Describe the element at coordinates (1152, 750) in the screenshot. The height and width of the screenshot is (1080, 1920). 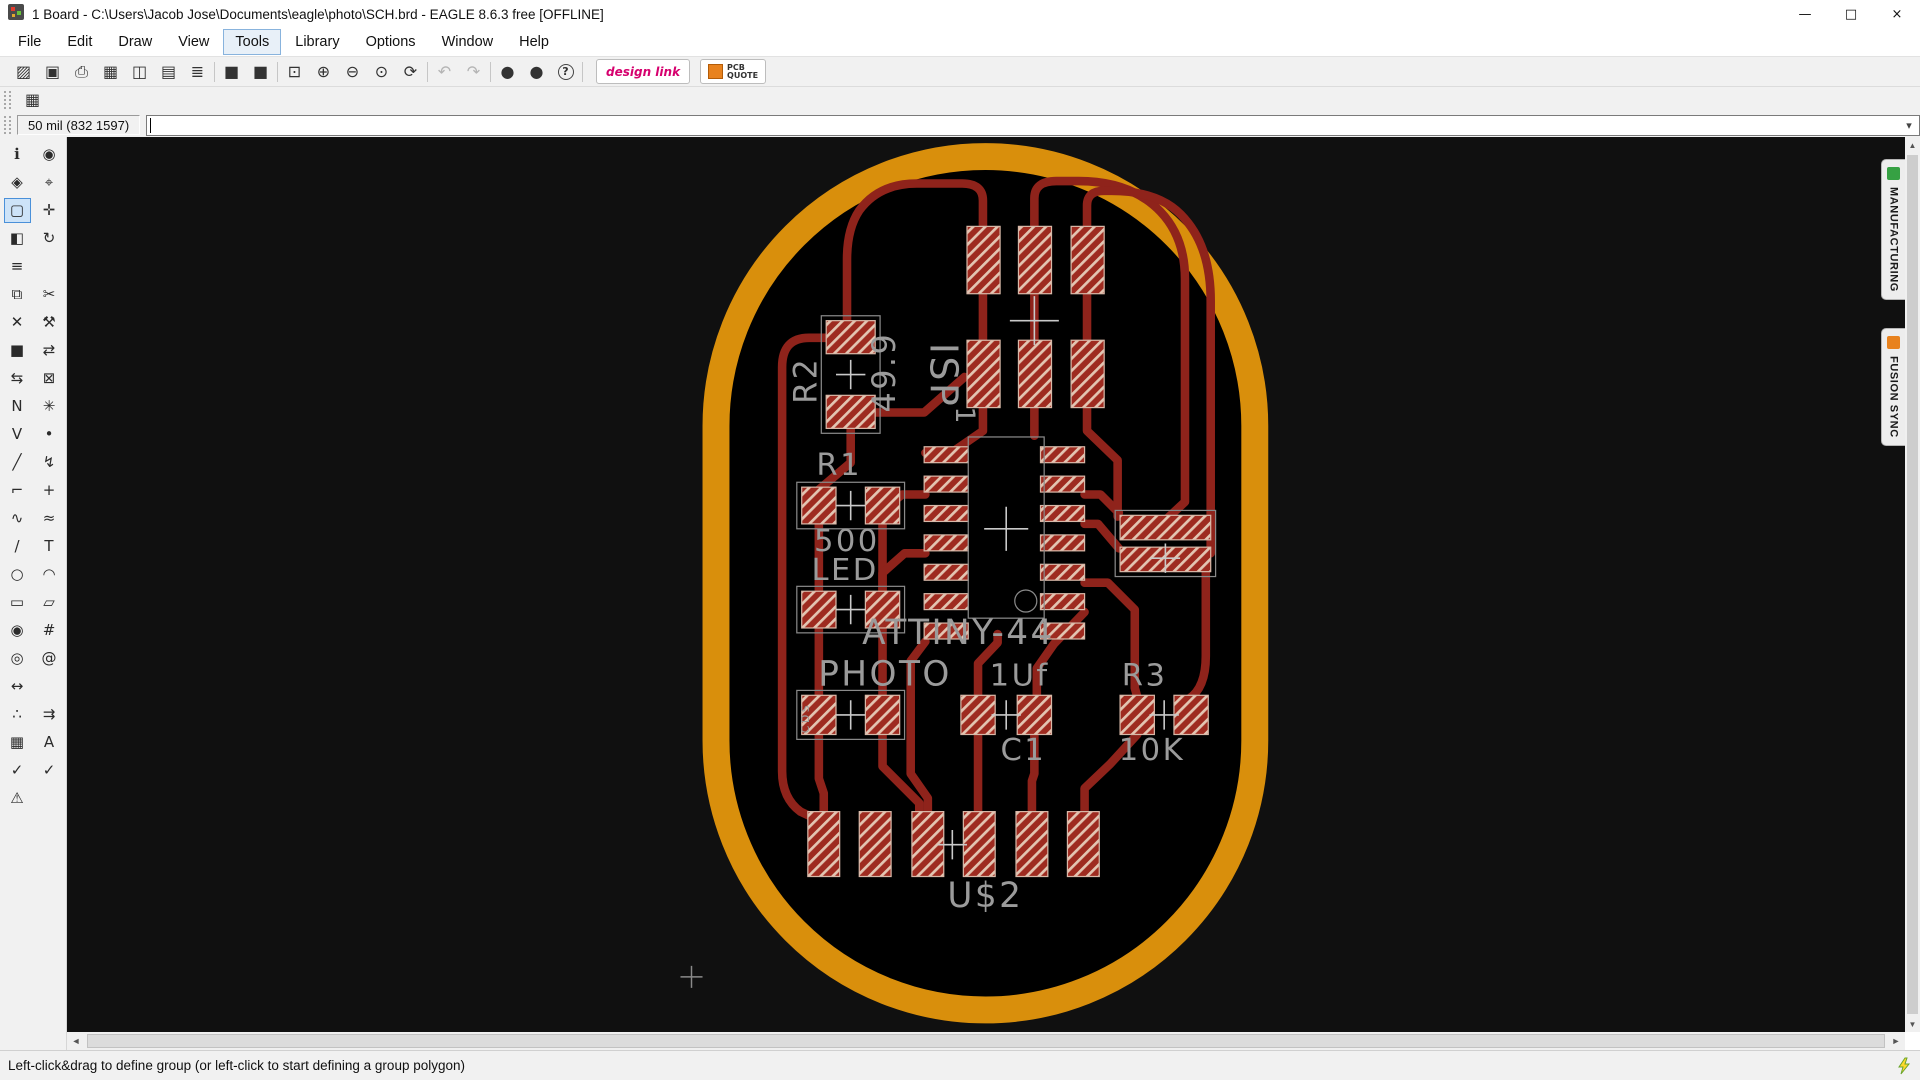
I see `label-r3-value: 10K` at that location.